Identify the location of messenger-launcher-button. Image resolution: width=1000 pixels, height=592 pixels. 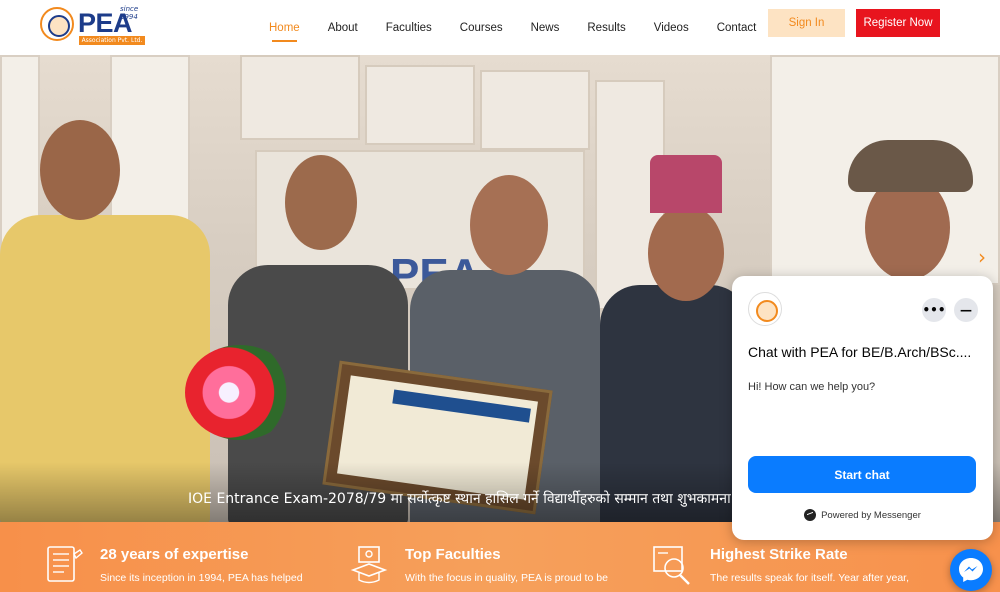
(971, 570).